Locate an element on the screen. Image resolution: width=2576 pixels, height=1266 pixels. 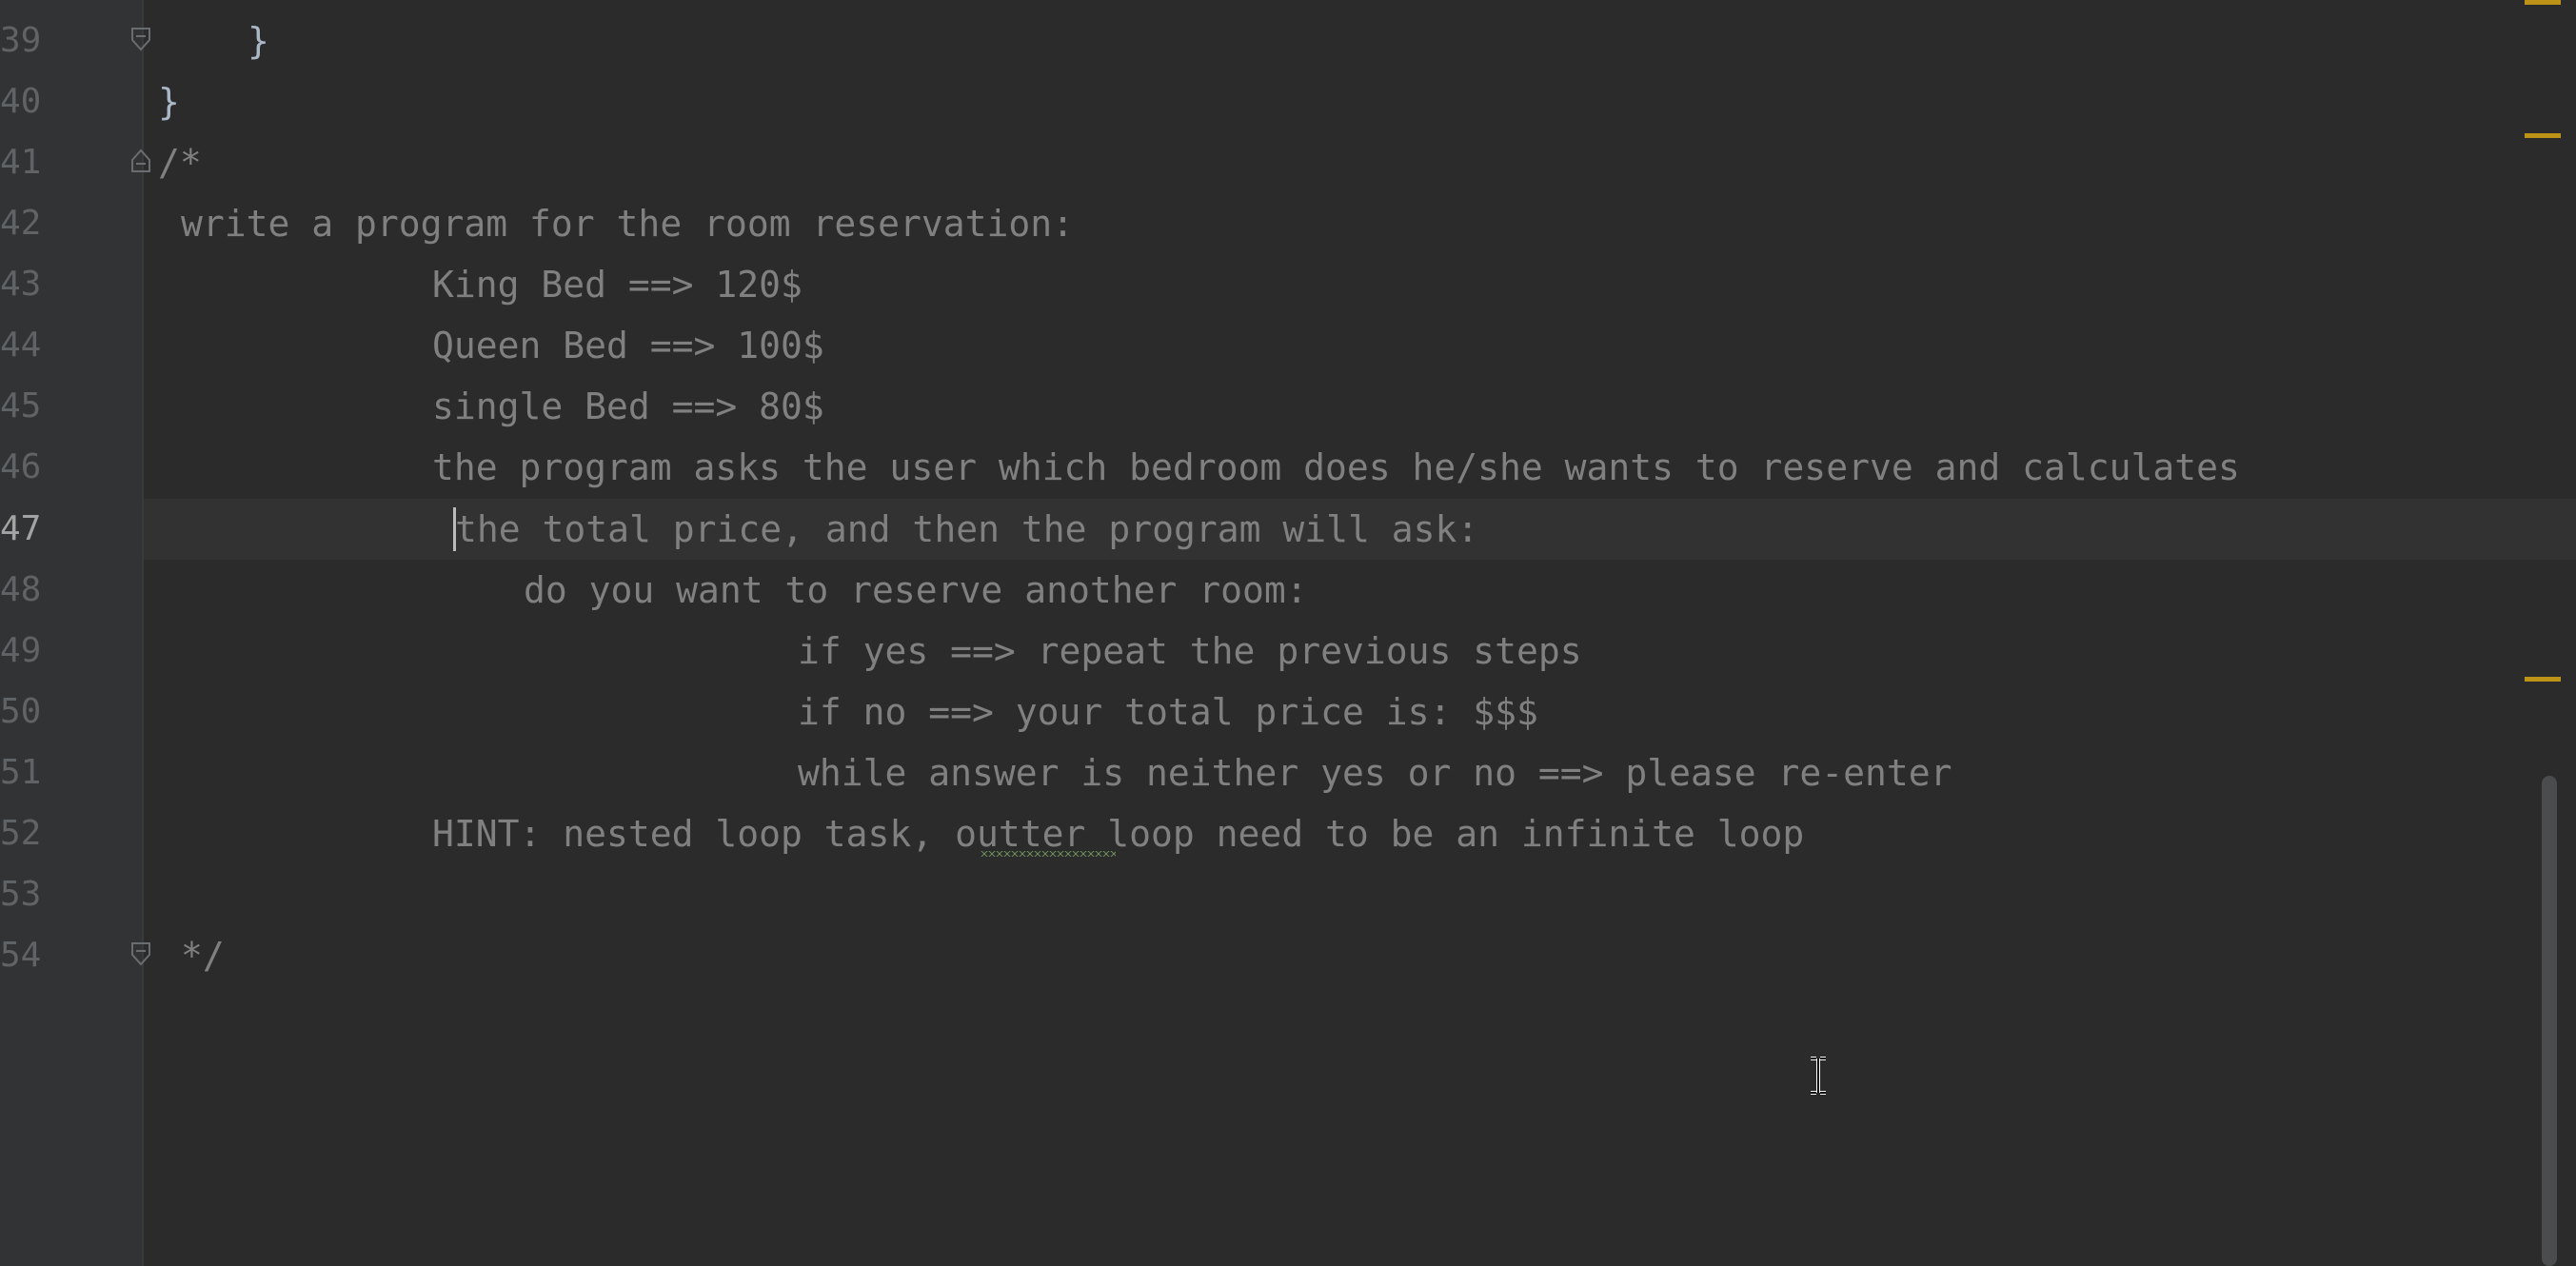
line-number: 39 is located at coordinates (21, 40).